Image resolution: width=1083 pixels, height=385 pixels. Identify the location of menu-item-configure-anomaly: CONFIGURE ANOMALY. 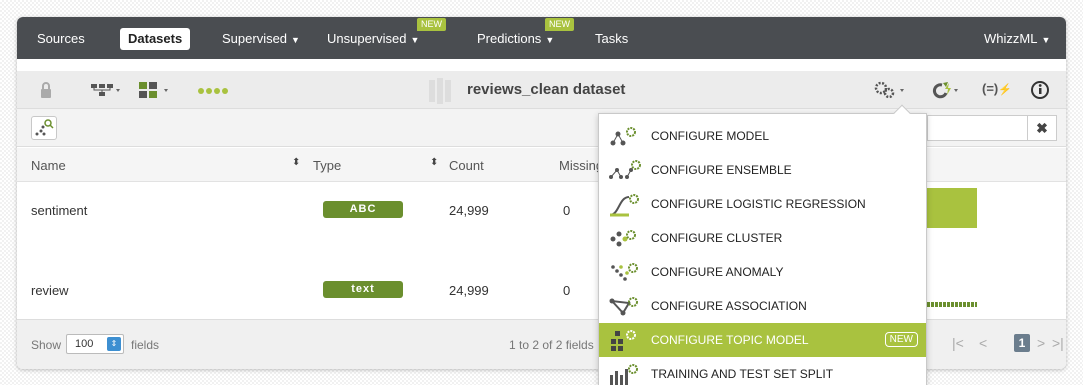
(762, 272).